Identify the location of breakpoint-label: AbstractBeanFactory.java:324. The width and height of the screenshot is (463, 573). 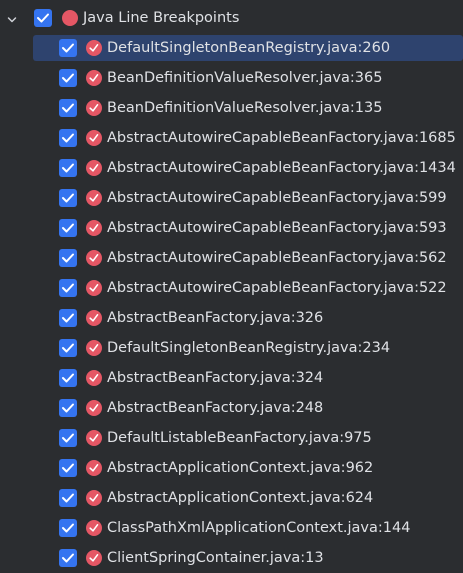
(215, 378).